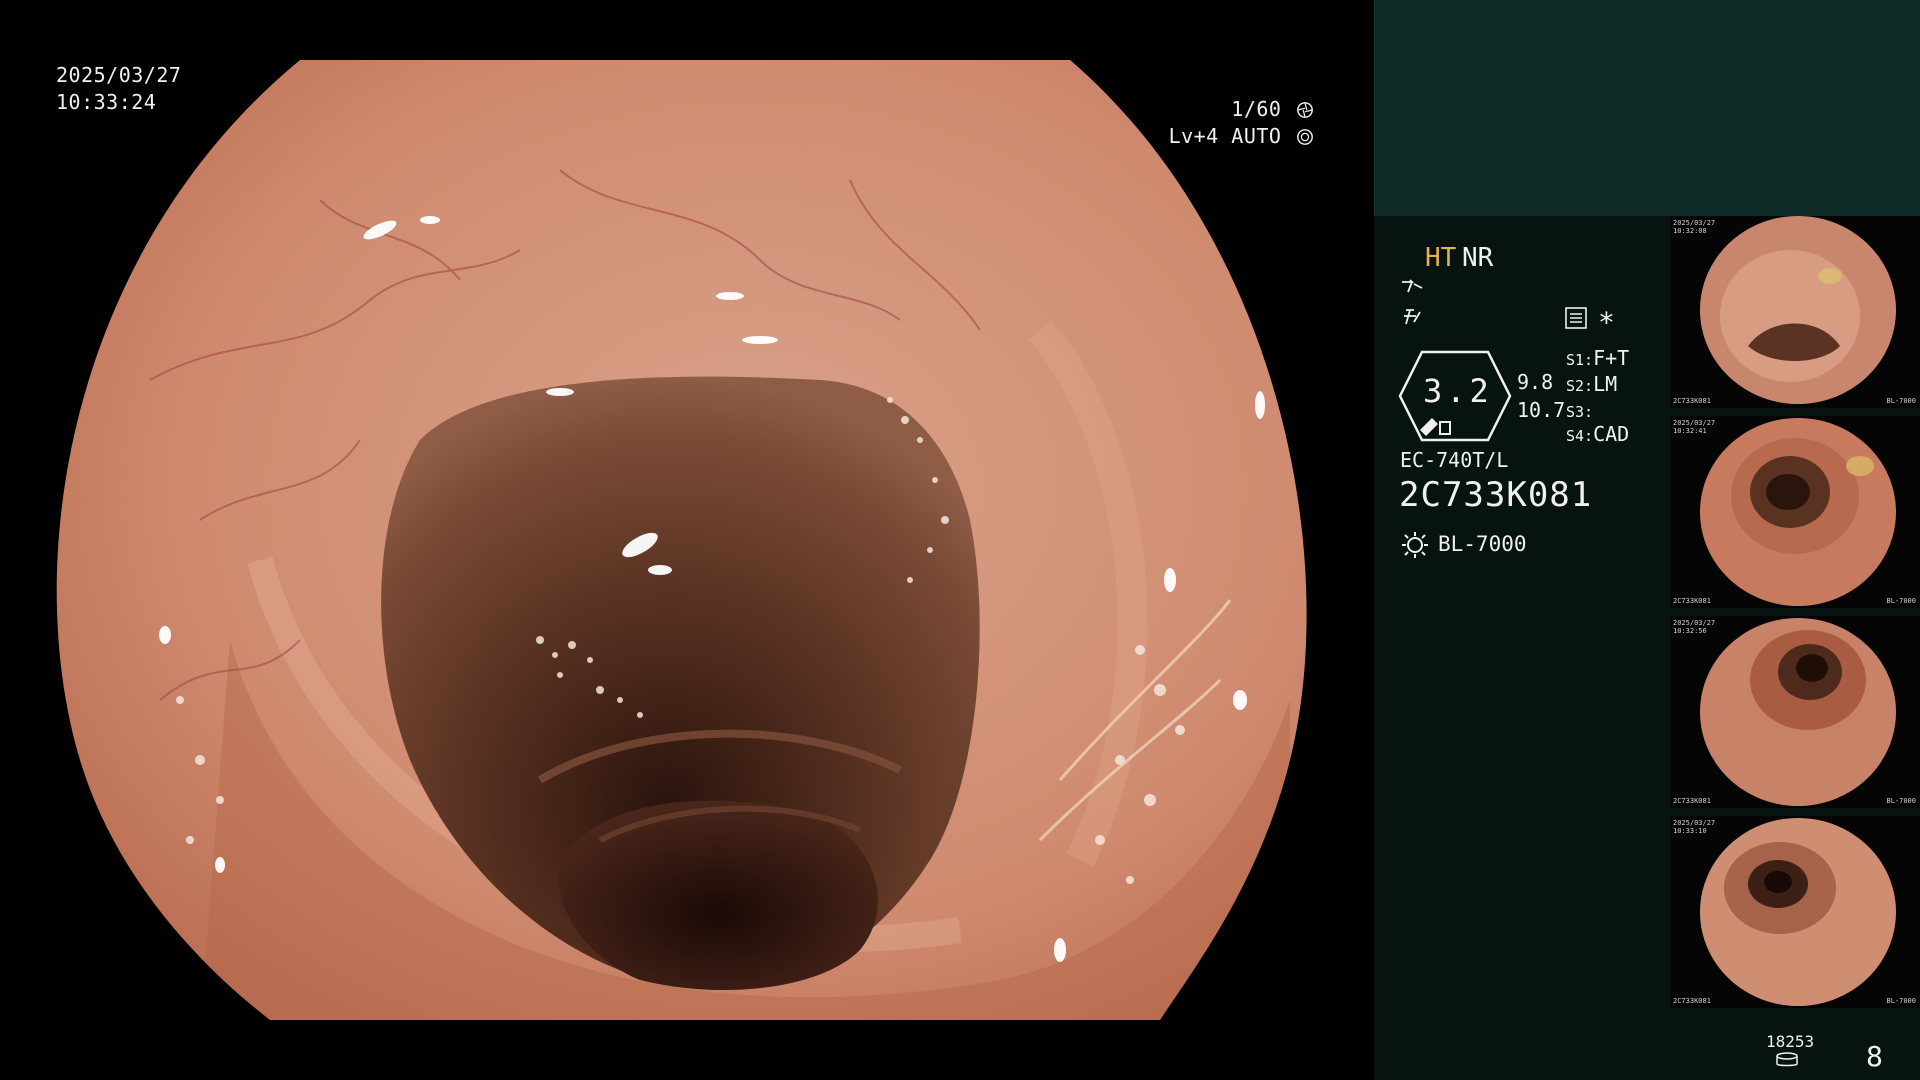 The image size is (1920, 1080). What do you see at coordinates (1611, 358) in the screenshot?
I see `switch-value: F+T` at bounding box center [1611, 358].